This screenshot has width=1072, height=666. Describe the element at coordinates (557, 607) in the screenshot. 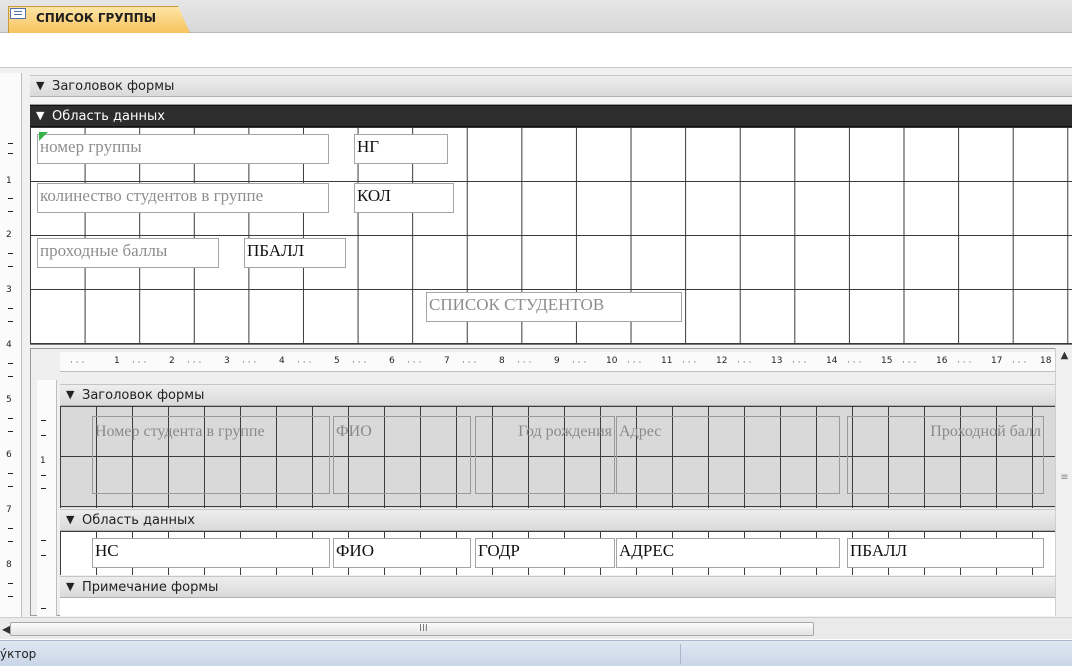

I see `subform-footer-area` at that location.